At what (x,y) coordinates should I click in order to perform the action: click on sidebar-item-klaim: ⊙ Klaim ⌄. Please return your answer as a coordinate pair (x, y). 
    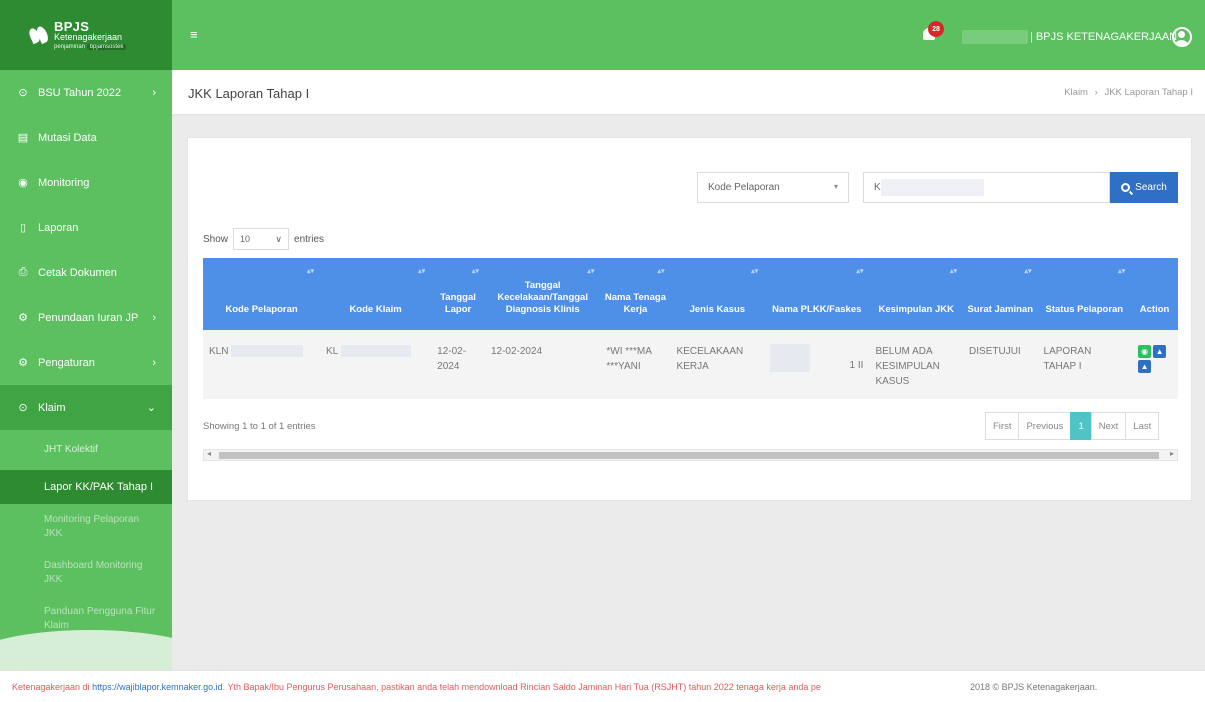
    Looking at the image, I should click on (86, 407).